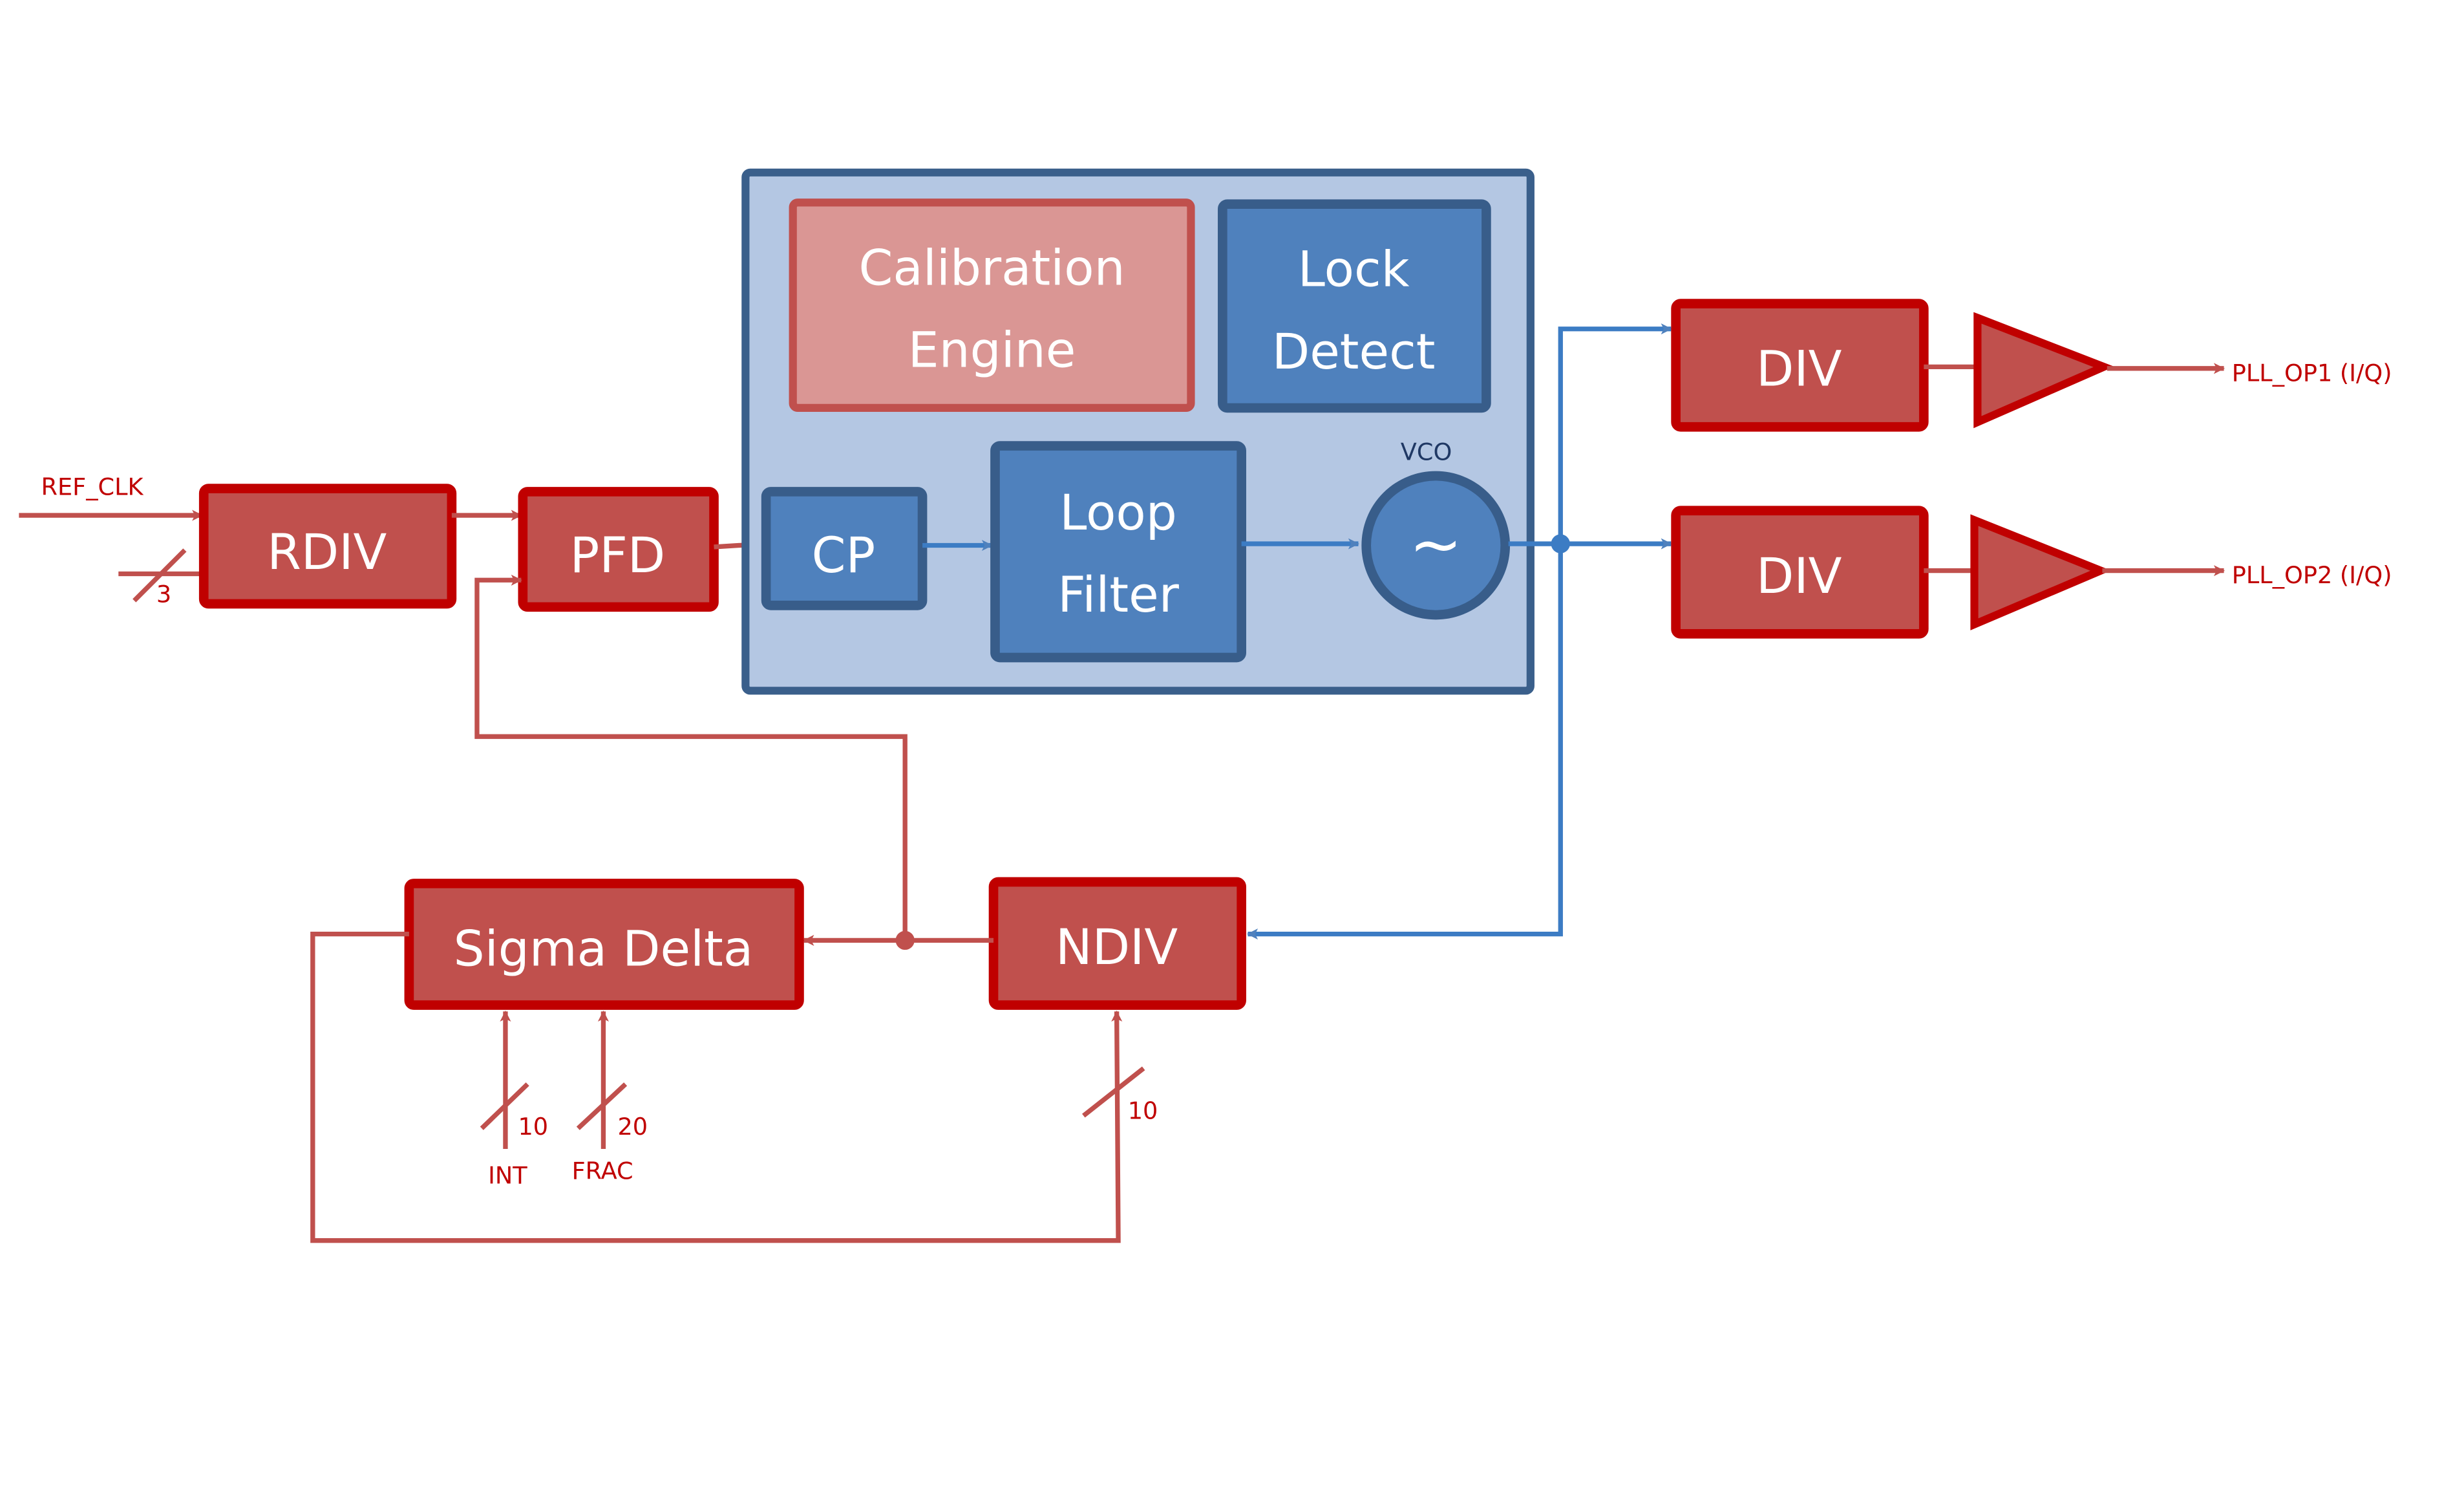 The height and width of the screenshot is (1511, 2464). I want to click on pfd-block: PFD, so click(618, 549).